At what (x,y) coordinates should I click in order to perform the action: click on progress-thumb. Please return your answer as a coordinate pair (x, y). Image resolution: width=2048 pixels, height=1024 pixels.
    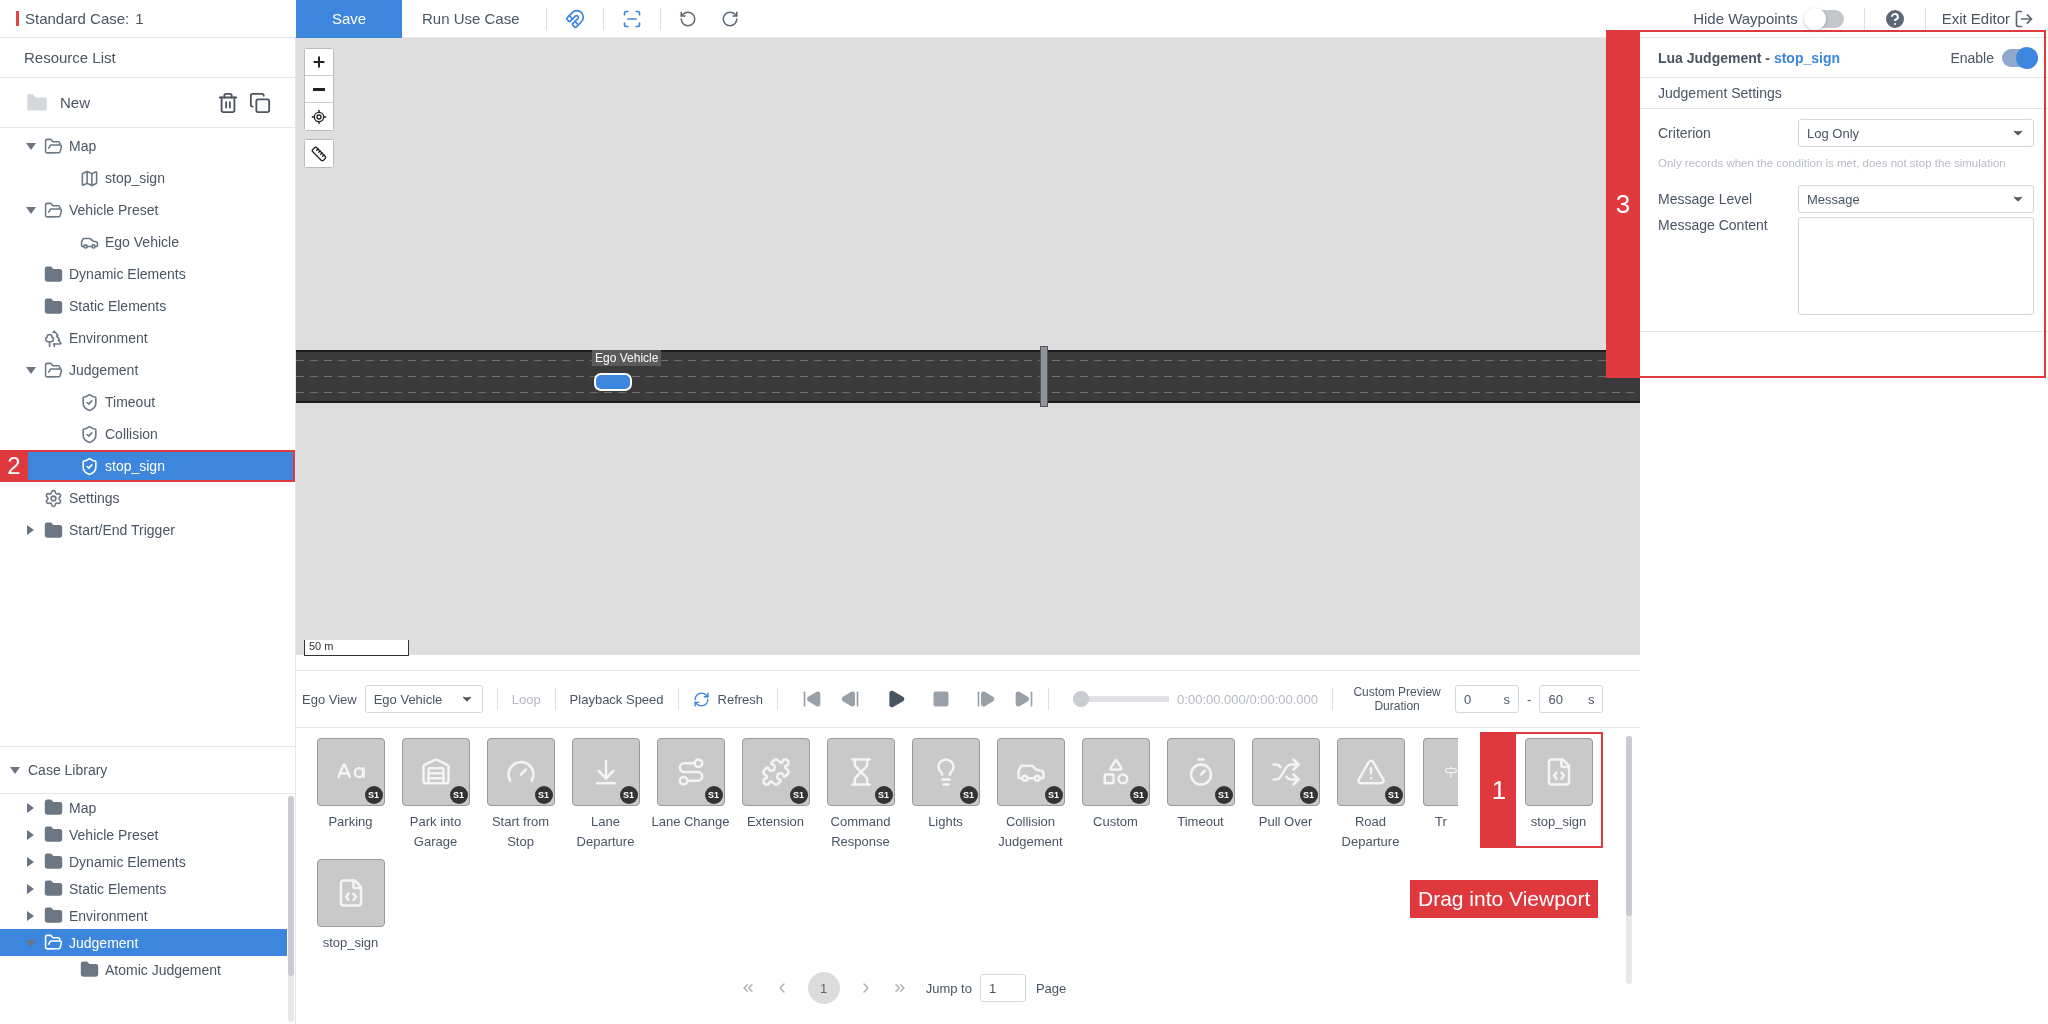
    Looking at the image, I should click on (1081, 699).